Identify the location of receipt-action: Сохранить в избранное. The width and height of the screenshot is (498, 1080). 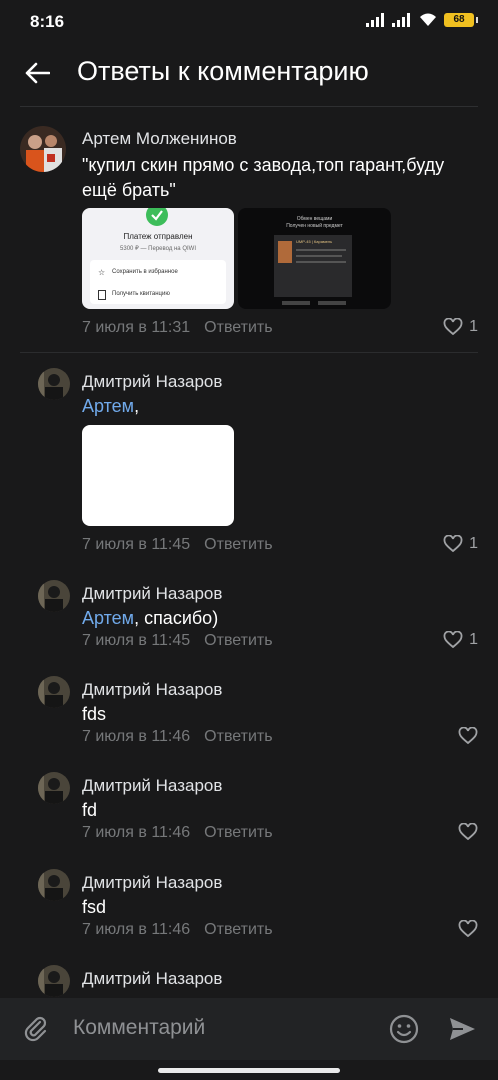
(145, 272).